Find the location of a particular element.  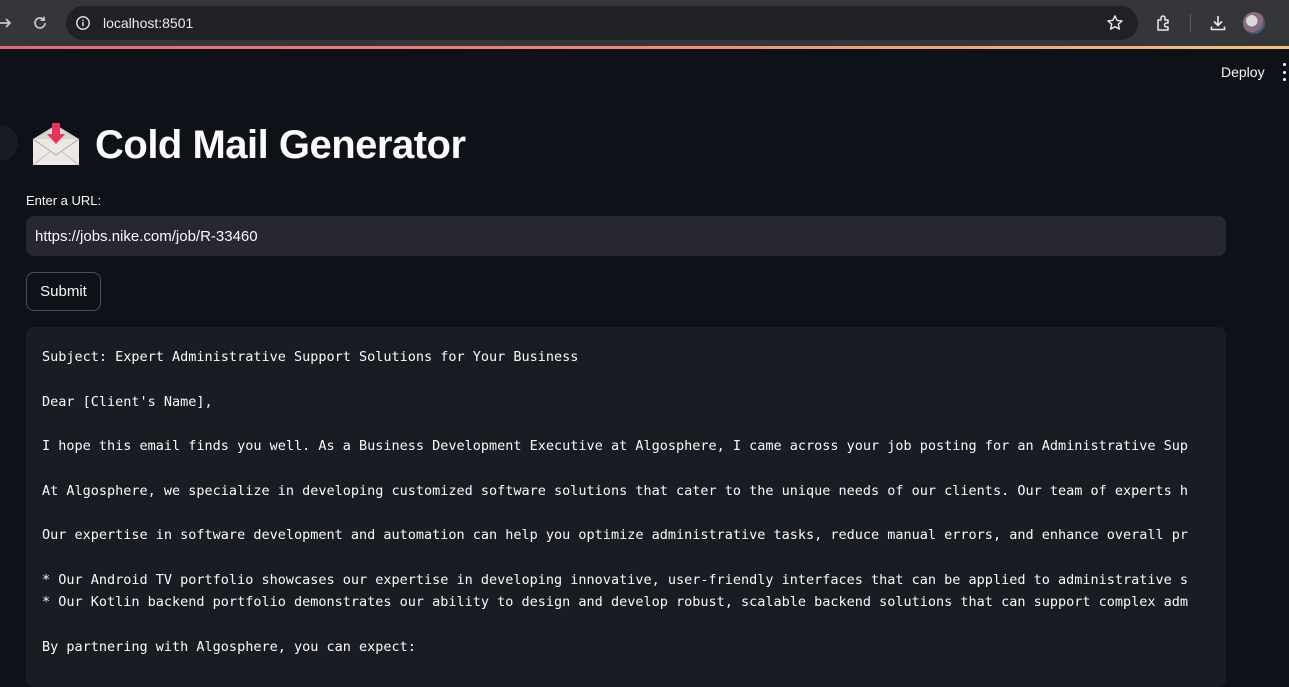

main-menu-icon is located at coordinates (1286, 72).